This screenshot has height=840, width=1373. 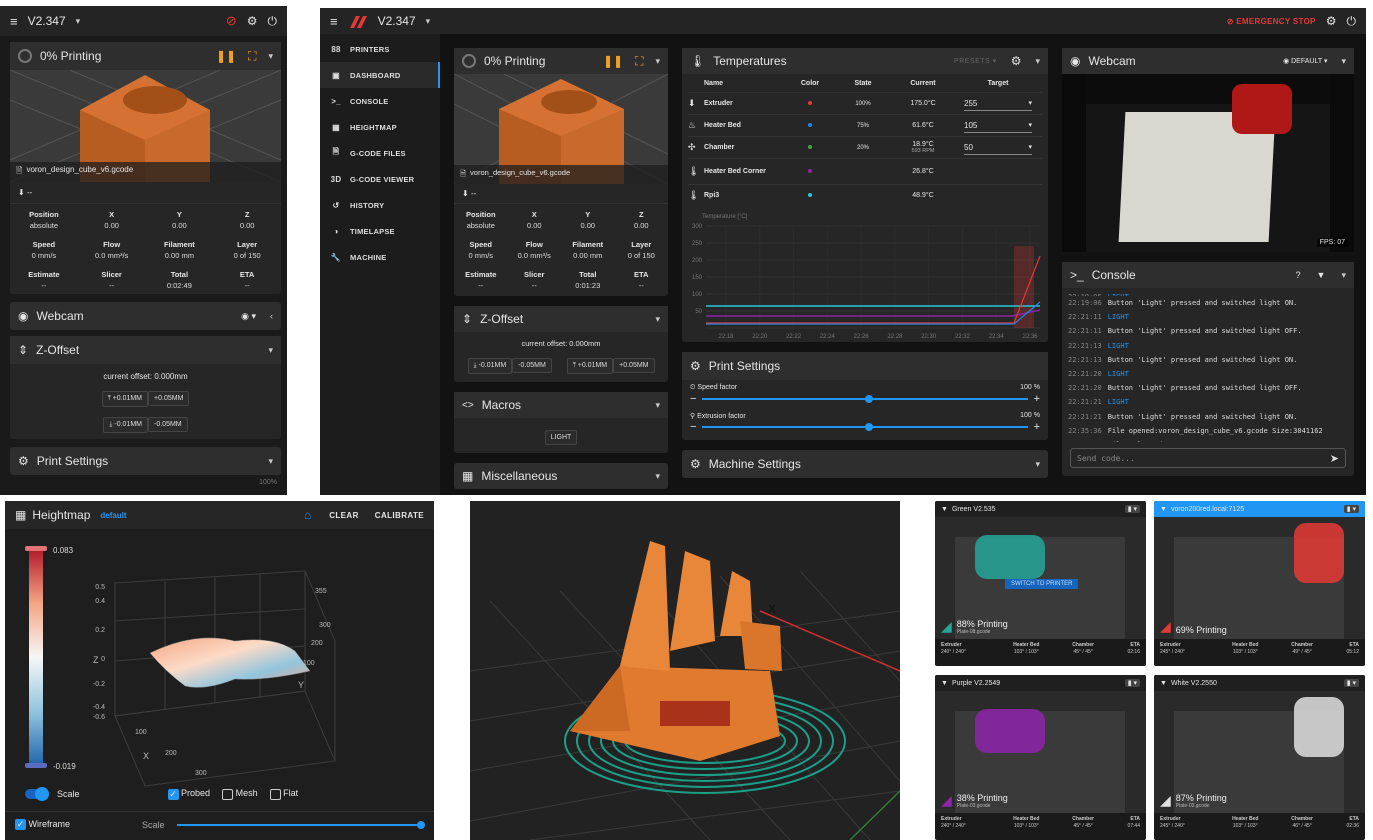 What do you see at coordinates (380, 75) in the screenshot?
I see `sidebar-item-dashboard: ▣ DASHBOARD` at bounding box center [380, 75].